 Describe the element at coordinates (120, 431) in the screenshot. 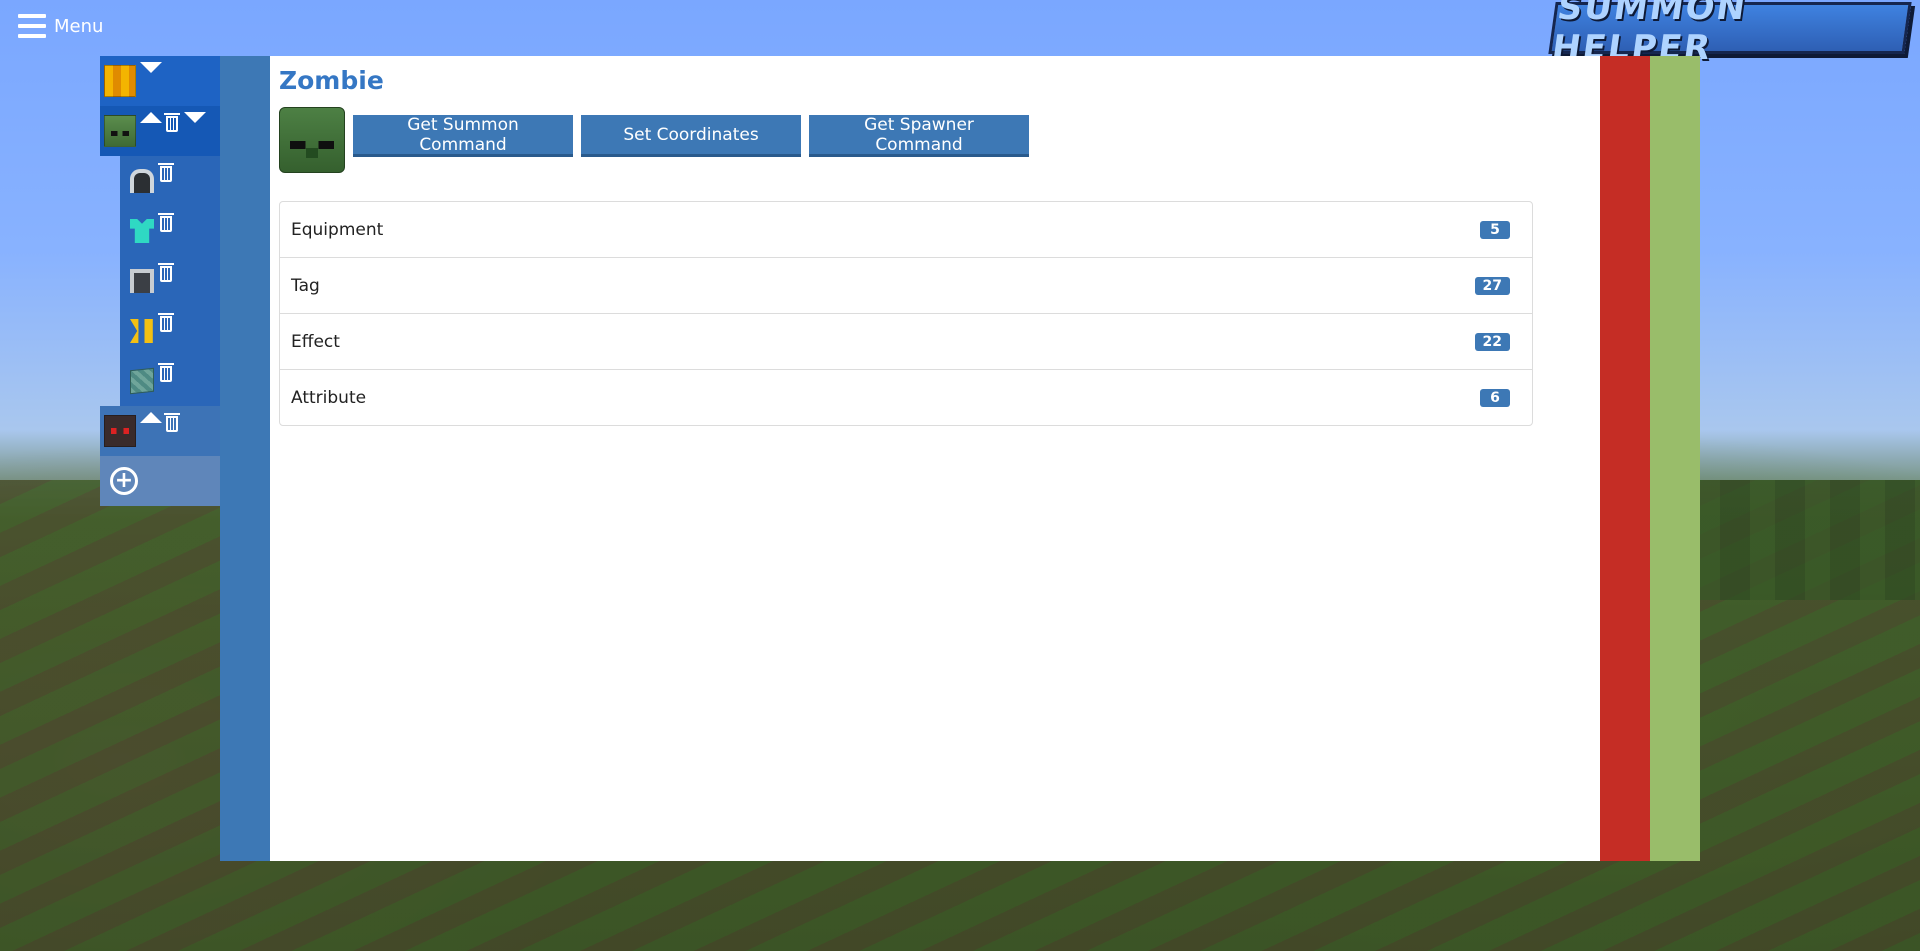

I see `spider-head-icon` at that location.